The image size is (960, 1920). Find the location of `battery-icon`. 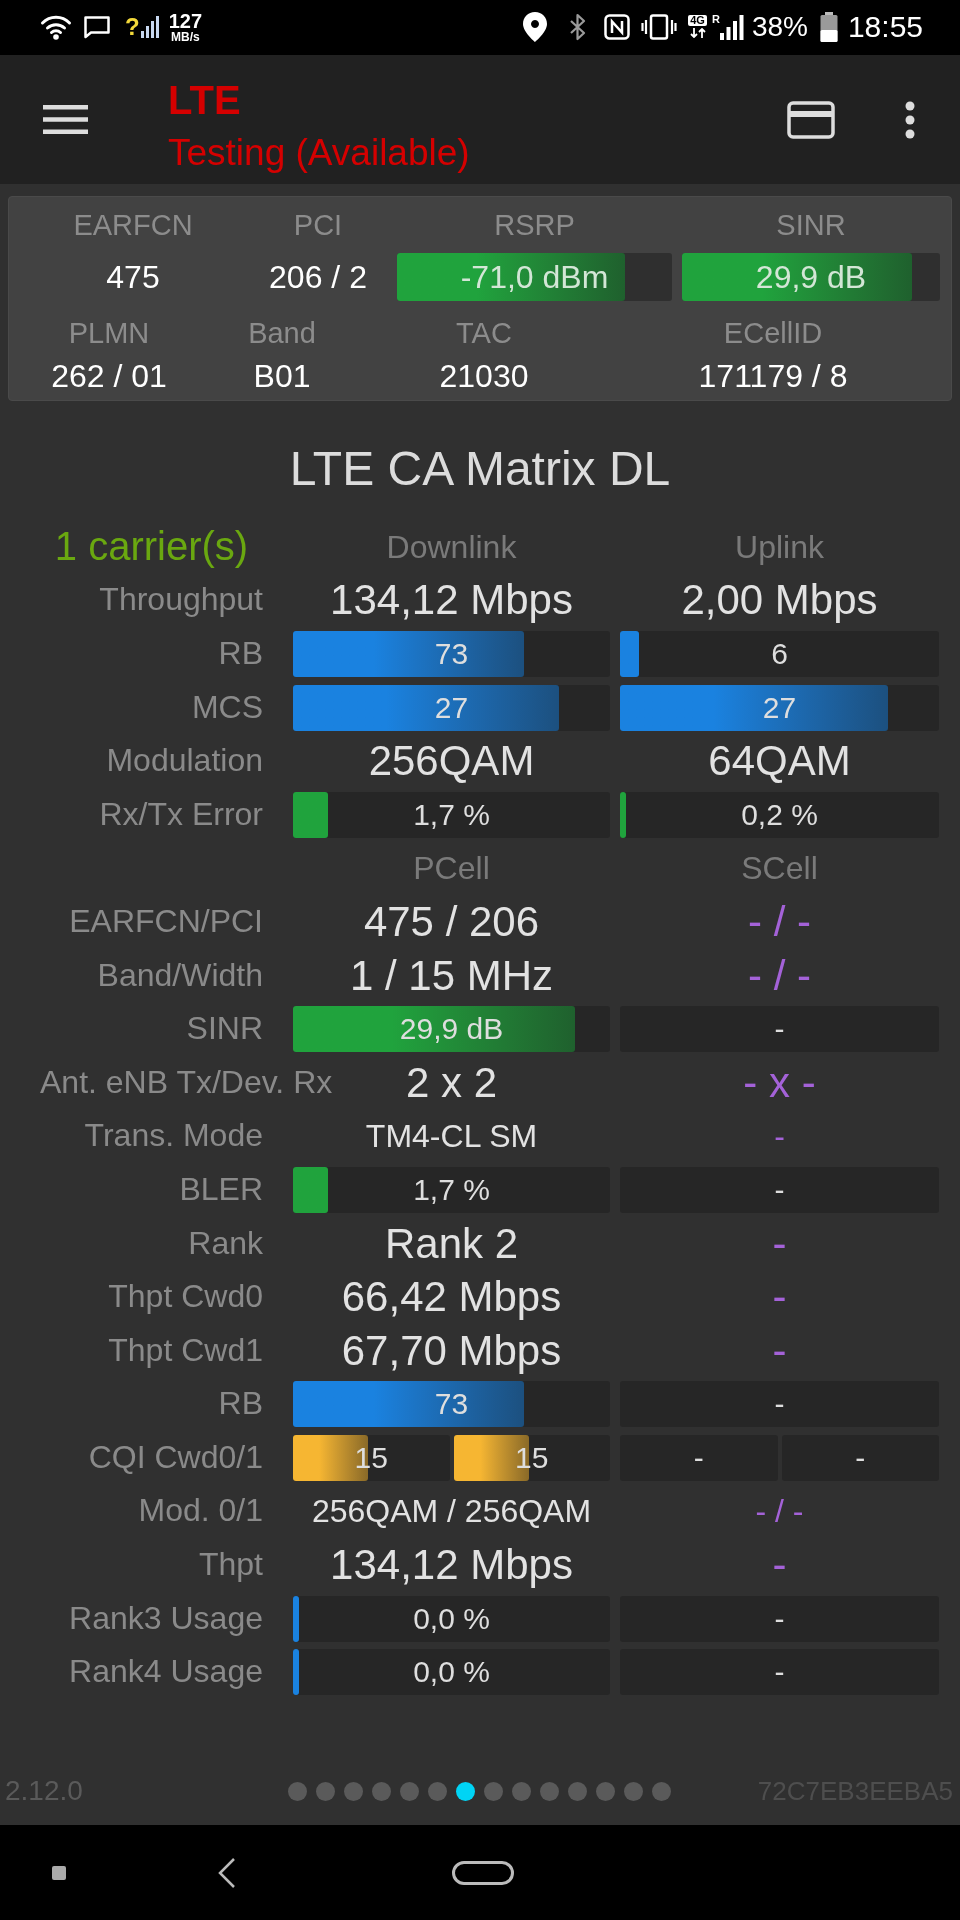

battery-icon is located at coordinates (828, 26).